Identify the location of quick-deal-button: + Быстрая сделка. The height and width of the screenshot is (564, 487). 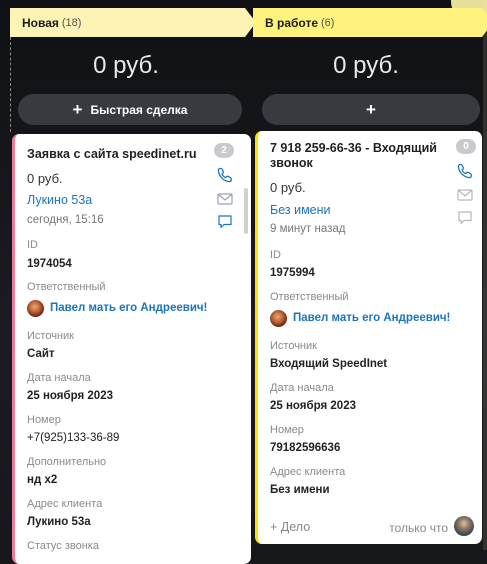
(130, 109).